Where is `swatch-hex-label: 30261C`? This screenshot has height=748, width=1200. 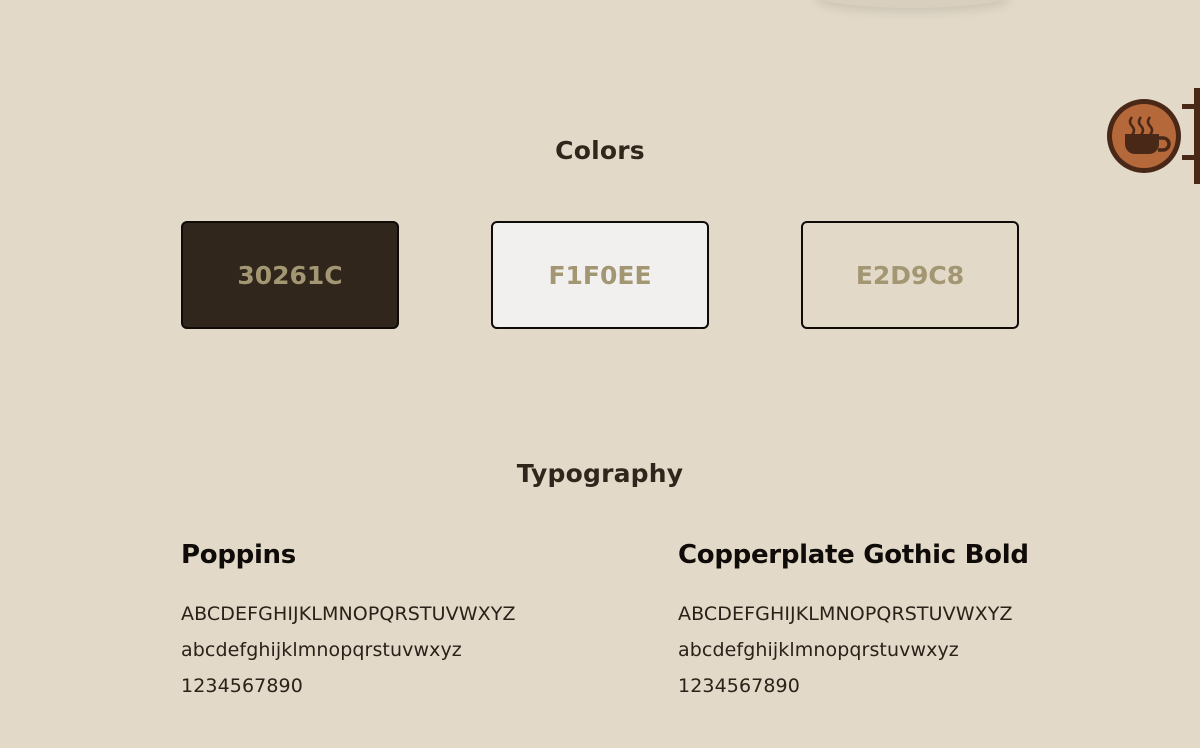 swatch-hex-label: 30261C is located at coordinates (290, 275).